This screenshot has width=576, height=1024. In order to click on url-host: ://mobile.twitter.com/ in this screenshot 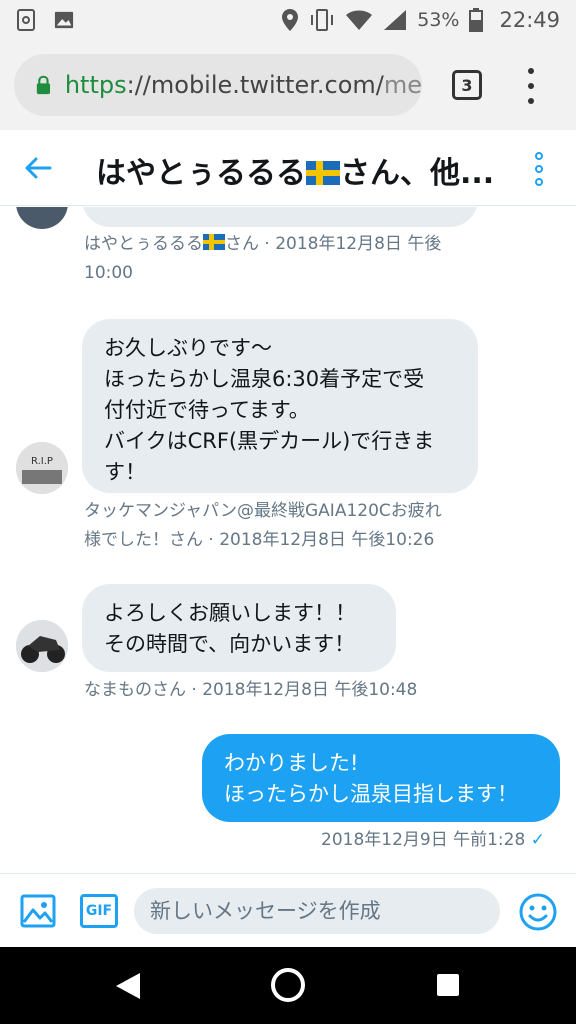, I will do `click(255, 85)`.